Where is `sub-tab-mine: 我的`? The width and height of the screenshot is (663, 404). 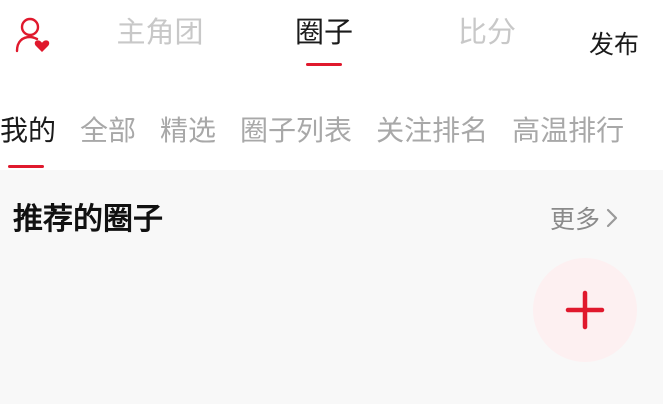
sub-tab-mine: 我的 is located at coordinates (28, 131).